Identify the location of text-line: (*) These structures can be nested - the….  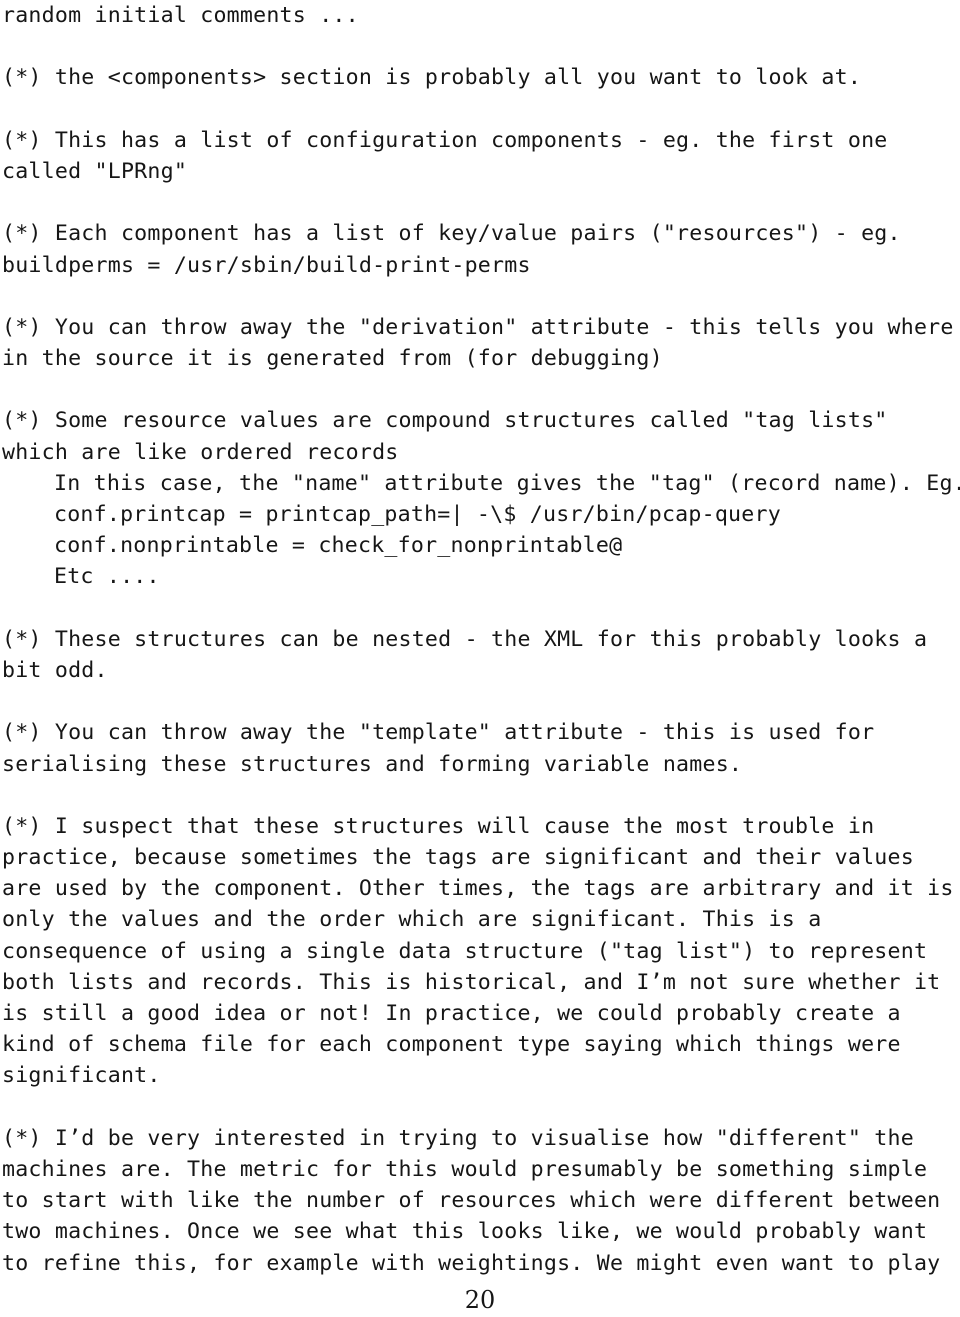
(465, 639).